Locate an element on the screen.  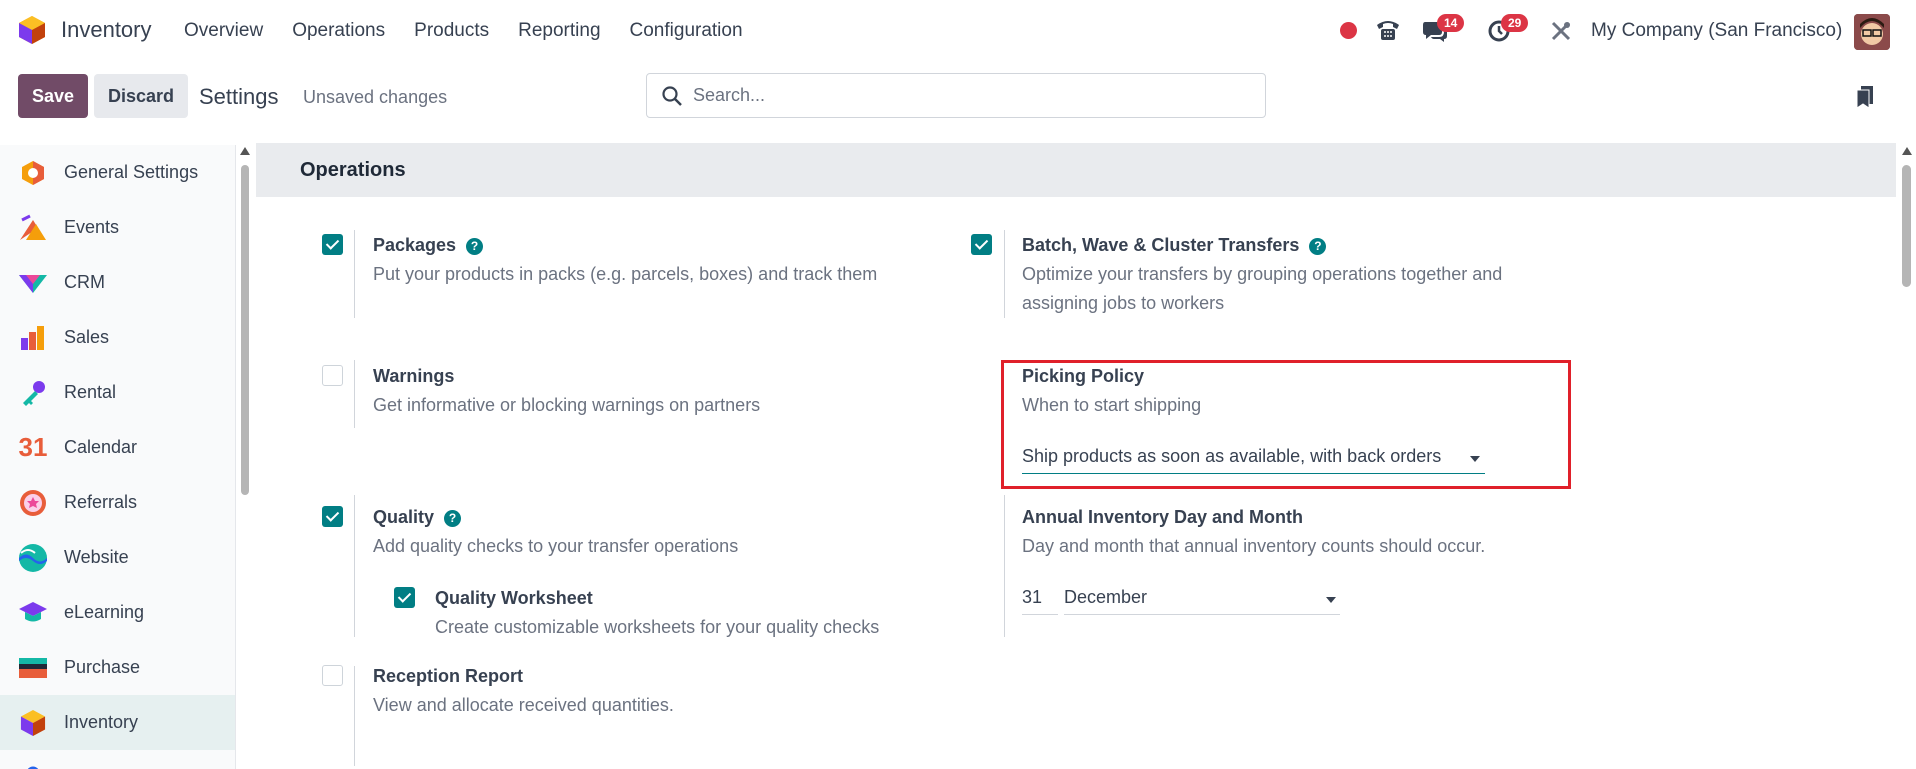
sidebar-scrollbar is located at coordinates (245, 457).